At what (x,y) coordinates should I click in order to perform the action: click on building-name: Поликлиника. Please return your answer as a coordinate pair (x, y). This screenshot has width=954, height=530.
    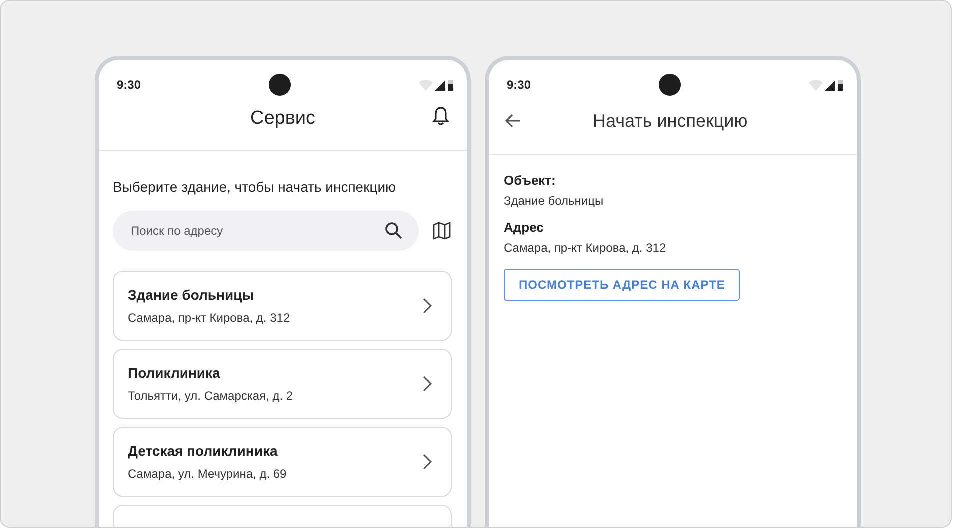
    Looking at the image, I should click on (175, 373).